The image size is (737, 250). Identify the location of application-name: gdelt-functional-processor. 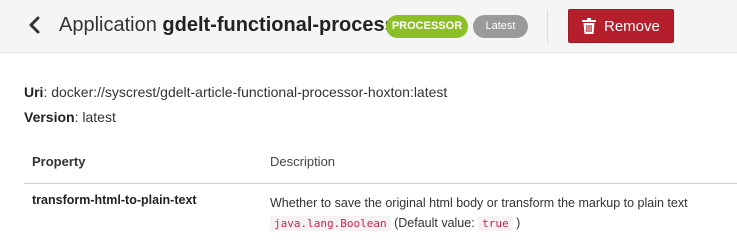
(289, 25).